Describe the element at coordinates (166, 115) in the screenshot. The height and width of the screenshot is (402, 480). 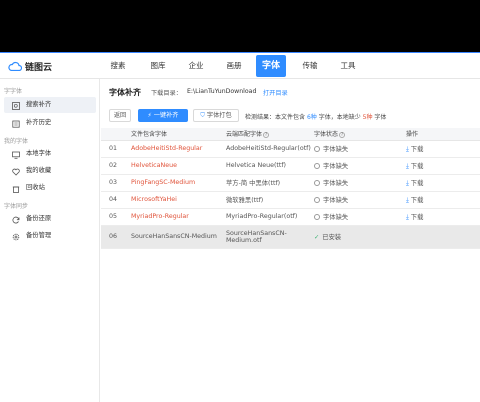
I see `one-click-label: 一键补齐` at that location.